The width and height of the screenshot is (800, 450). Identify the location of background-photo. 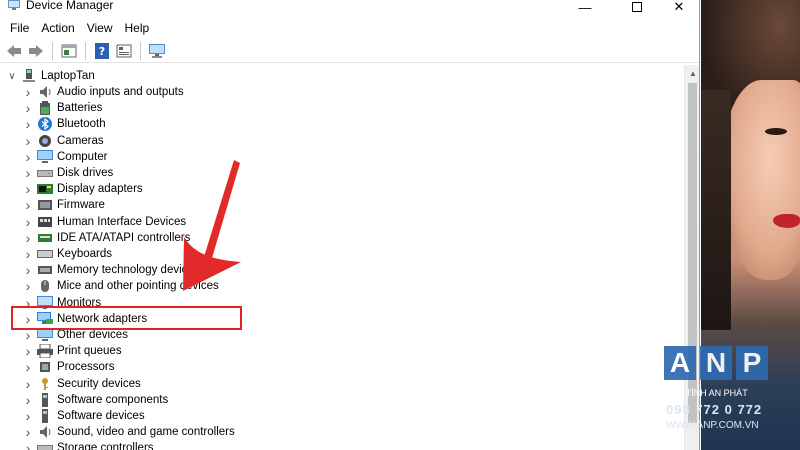
(750, 225).